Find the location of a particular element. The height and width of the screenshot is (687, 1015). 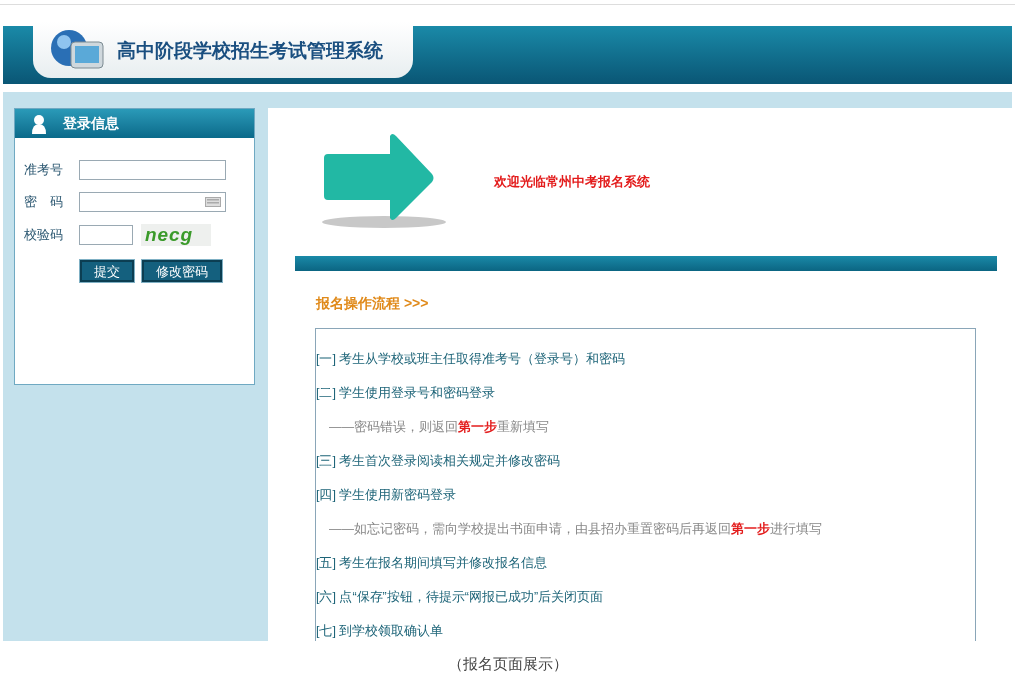

step-note: ——如忘记密码，需向学校提出书面申请，由县招办重置密码后再返回第一步进行填写 is located at coordinates (575, 529).